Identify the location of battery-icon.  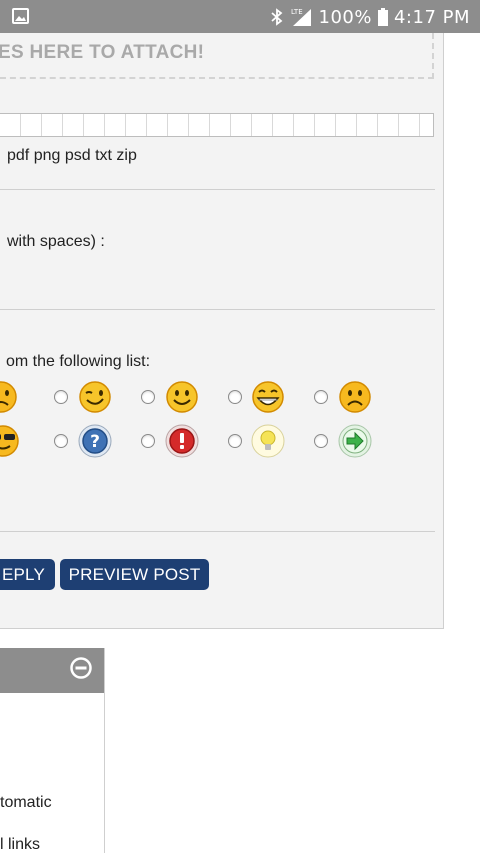
(382, 17).